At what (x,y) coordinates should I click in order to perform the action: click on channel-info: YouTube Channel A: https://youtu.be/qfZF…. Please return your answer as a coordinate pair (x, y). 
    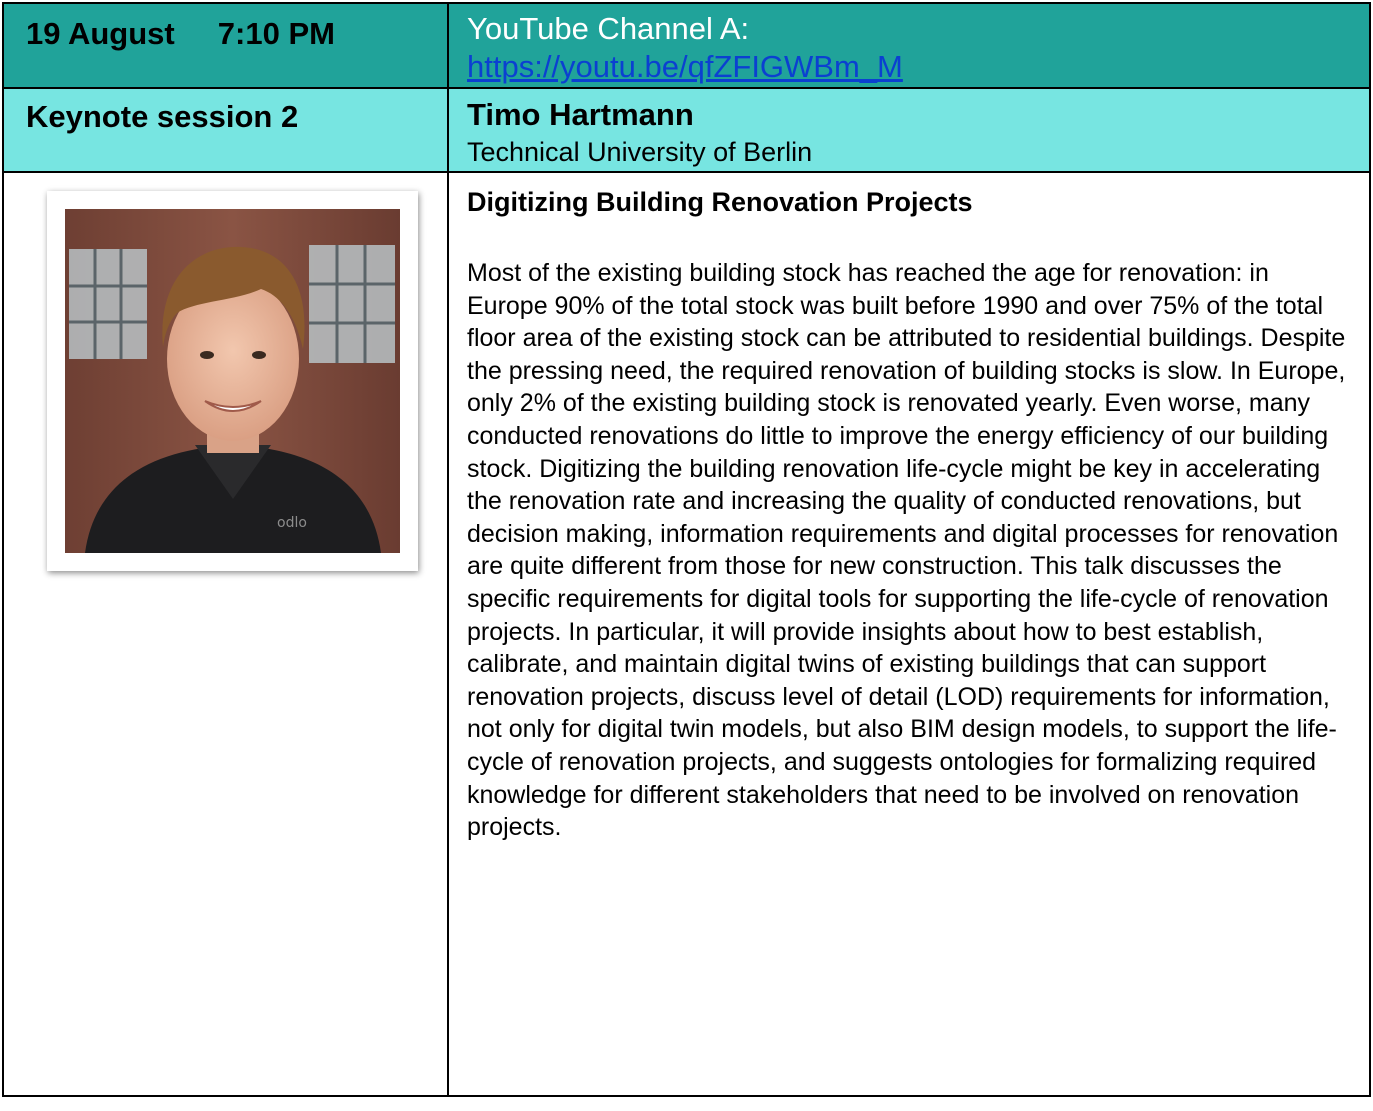
    Looking at the image, I should click on (909, 45).